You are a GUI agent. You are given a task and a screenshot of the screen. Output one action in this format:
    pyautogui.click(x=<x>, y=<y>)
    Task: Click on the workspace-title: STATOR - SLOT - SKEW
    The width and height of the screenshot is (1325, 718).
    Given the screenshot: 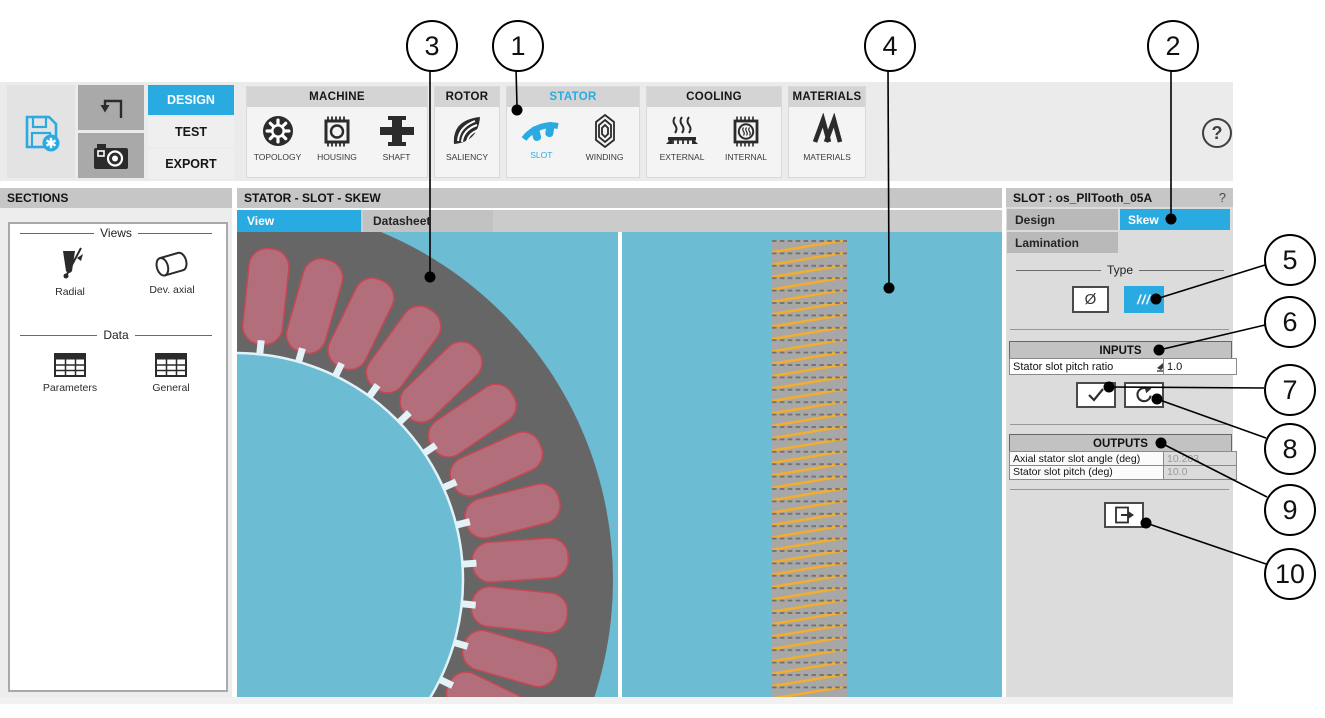 What is the action you would take?
    pyautogui.click(x=312, y=198)
    